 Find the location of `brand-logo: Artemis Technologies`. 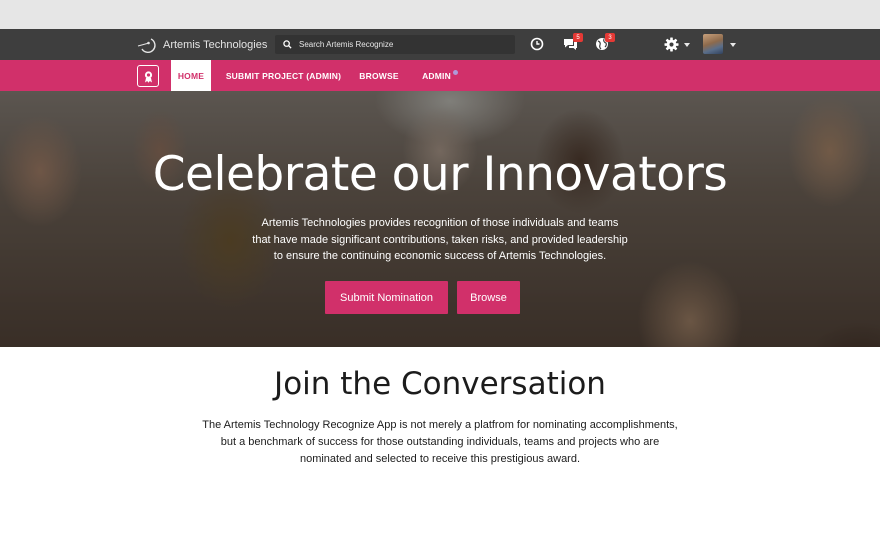

brand-logo: Artemis Technologies is located at coordinates (202, 45).